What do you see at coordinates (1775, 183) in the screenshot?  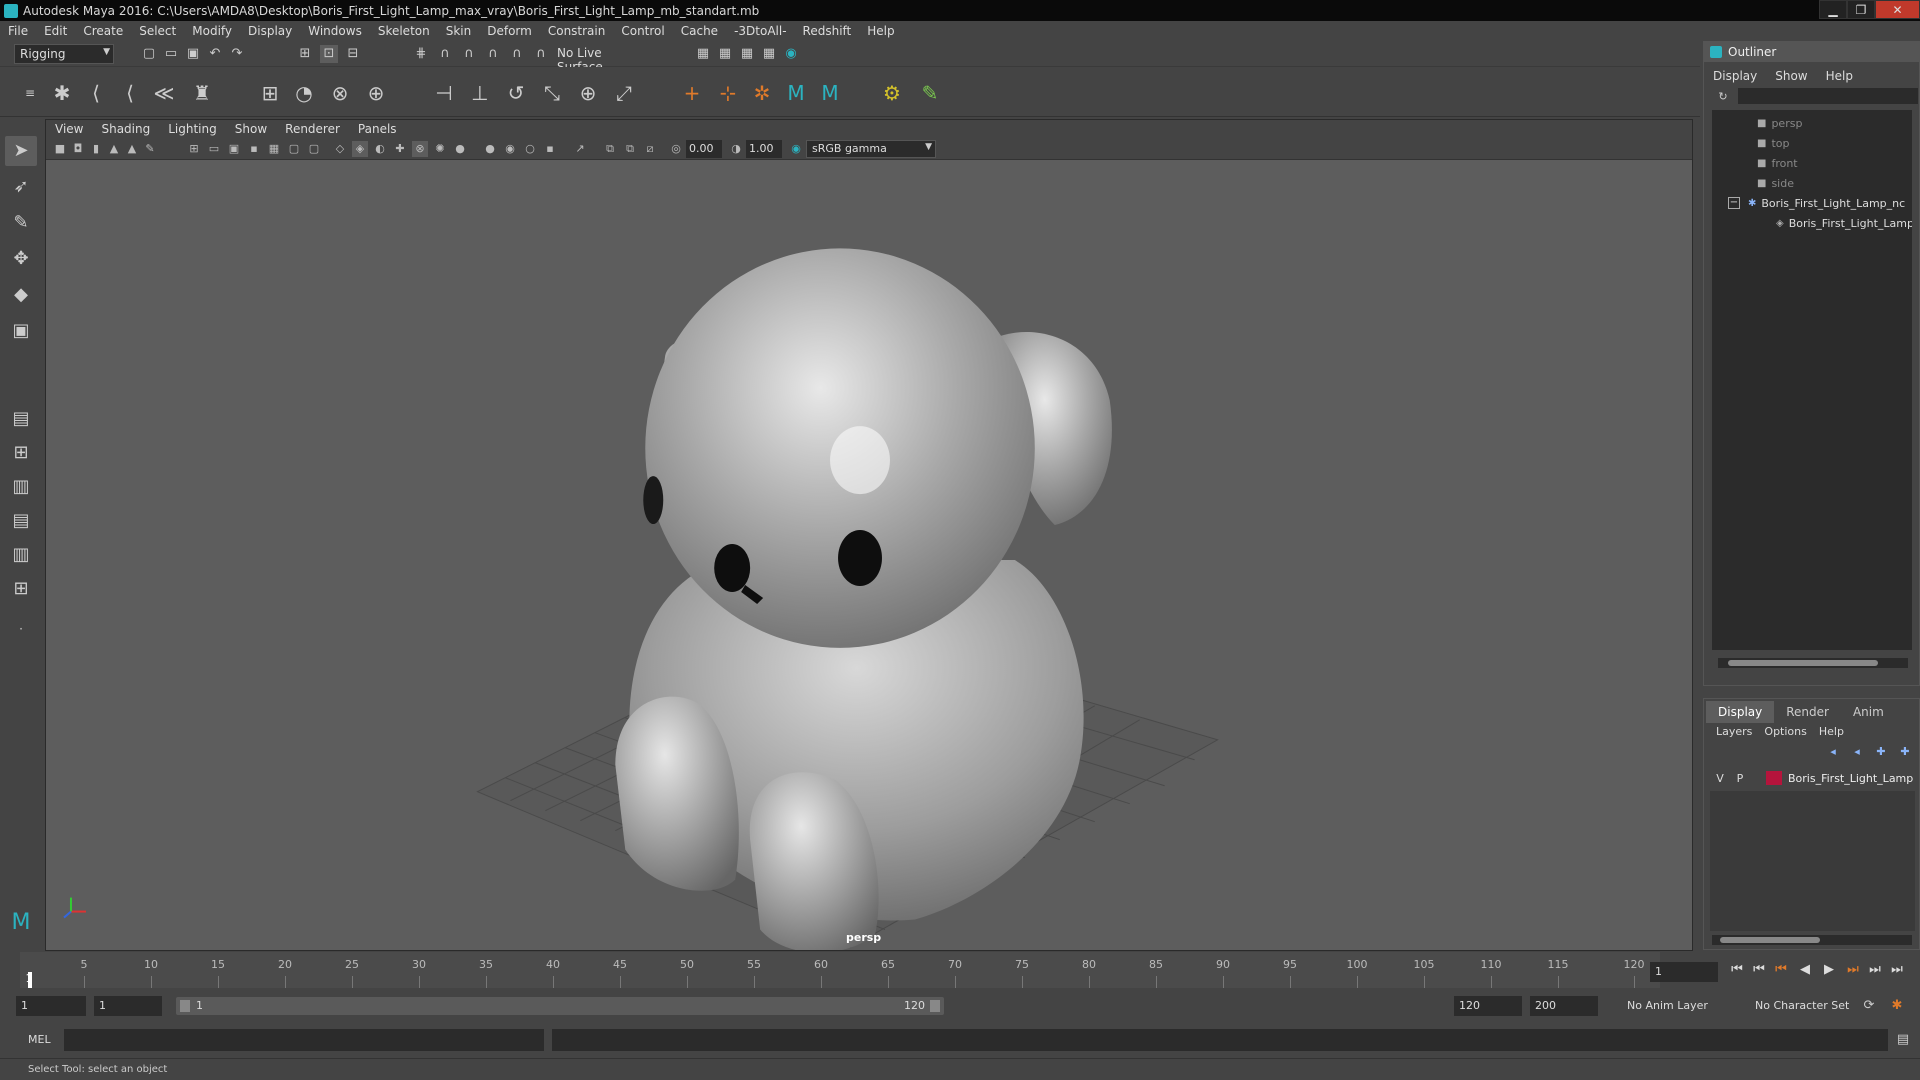 I see `outliner-node-side: ■ side` at bounding box center [1775, 183].